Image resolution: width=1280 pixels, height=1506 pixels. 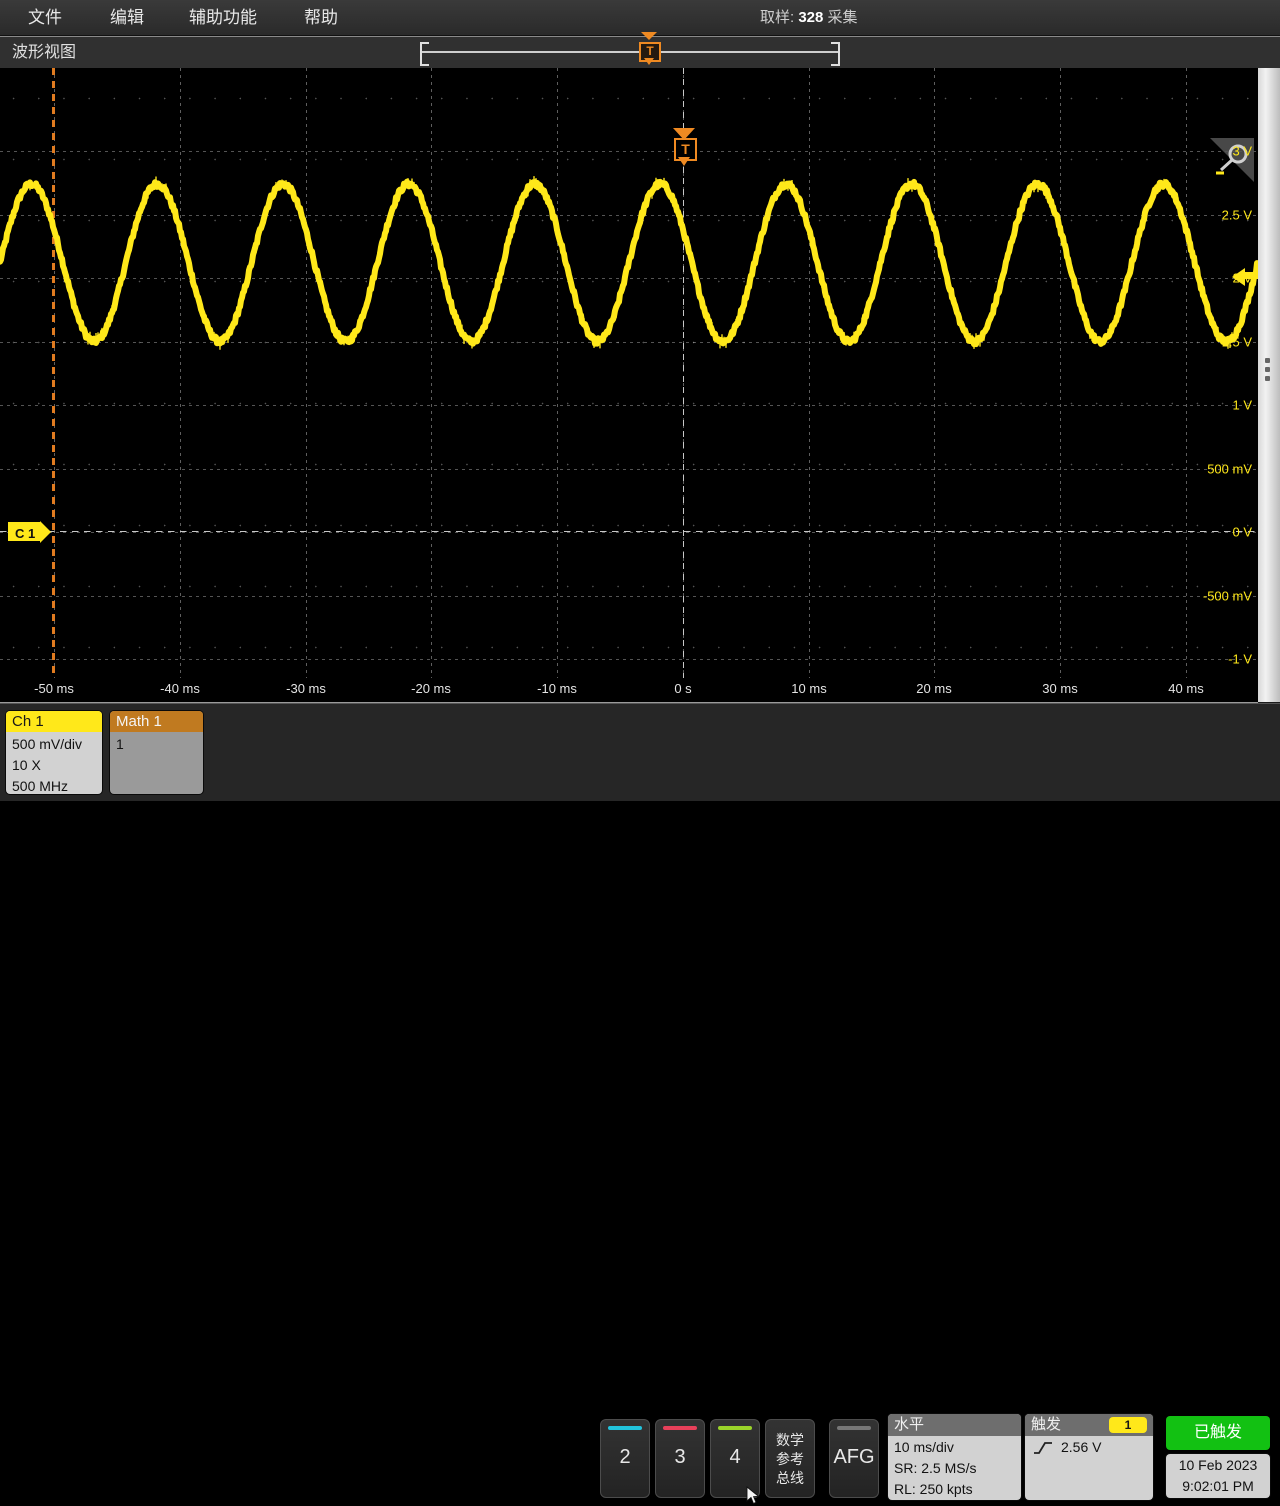 What do you see at coordinates (40, 786) in the screenshot?
I see `ch1-bandwidth: 500 MHz` at bounding box center [40, 786].